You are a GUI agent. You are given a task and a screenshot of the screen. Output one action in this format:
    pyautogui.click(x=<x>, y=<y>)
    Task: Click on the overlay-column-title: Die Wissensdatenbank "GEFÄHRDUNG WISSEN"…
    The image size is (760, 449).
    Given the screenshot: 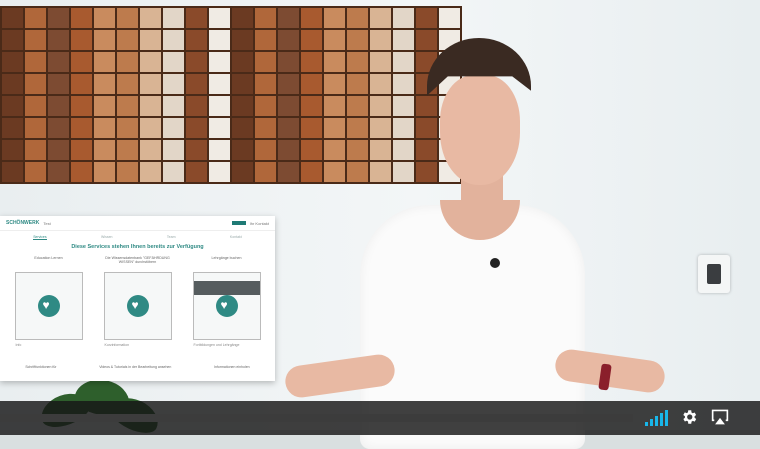 What is the action you would take?
    pyautogui.click(x=137, y=260)
    